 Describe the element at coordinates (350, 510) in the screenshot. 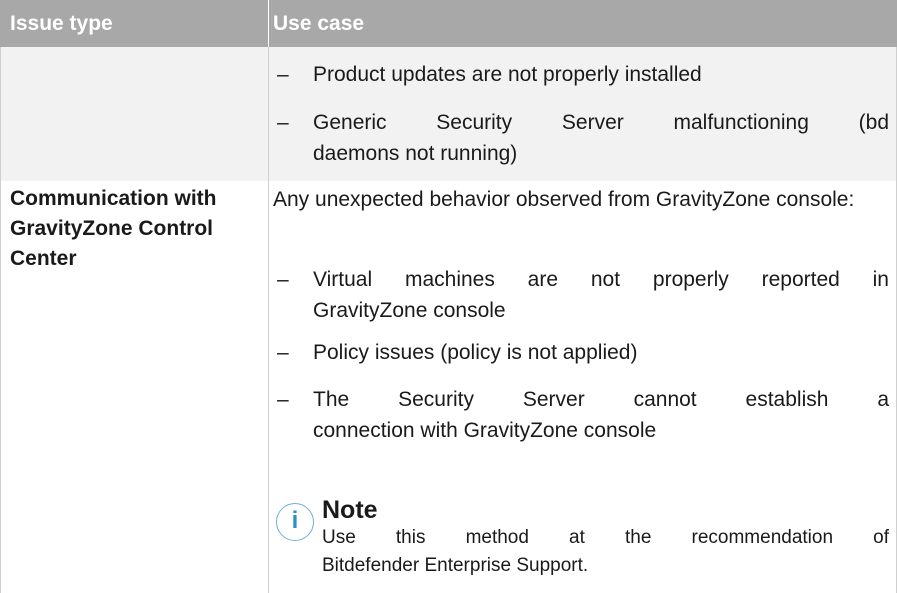

I see `note-title: Note` at that location.